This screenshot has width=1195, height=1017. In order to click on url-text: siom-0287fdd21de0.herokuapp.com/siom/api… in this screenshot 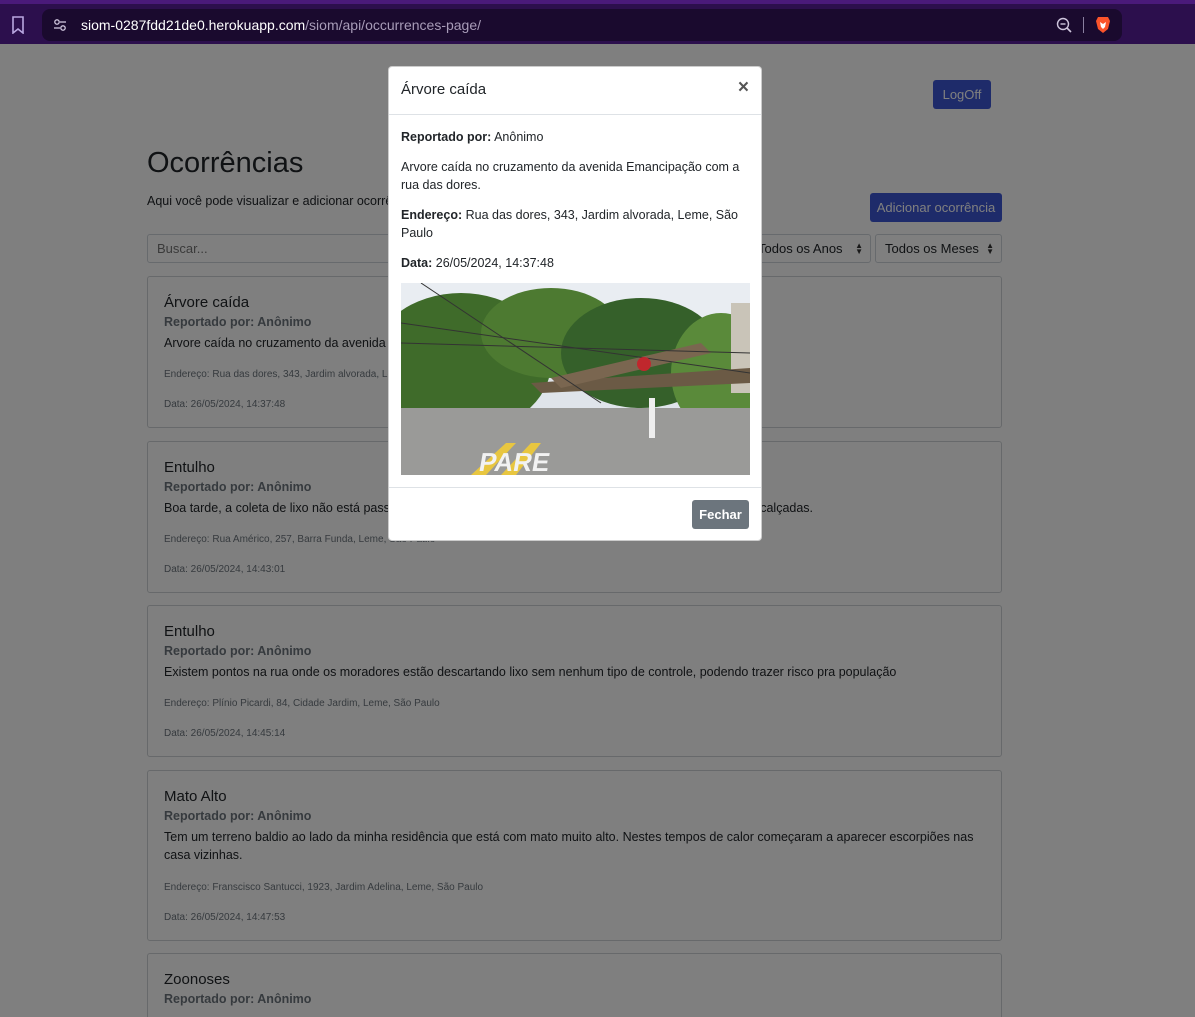, I will do `click(281, 25)`.